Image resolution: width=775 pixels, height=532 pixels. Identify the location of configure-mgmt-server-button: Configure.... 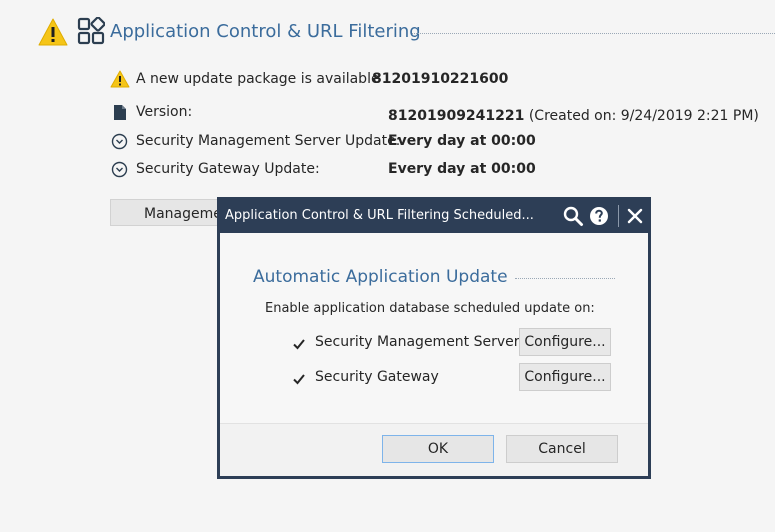
(565, 342).